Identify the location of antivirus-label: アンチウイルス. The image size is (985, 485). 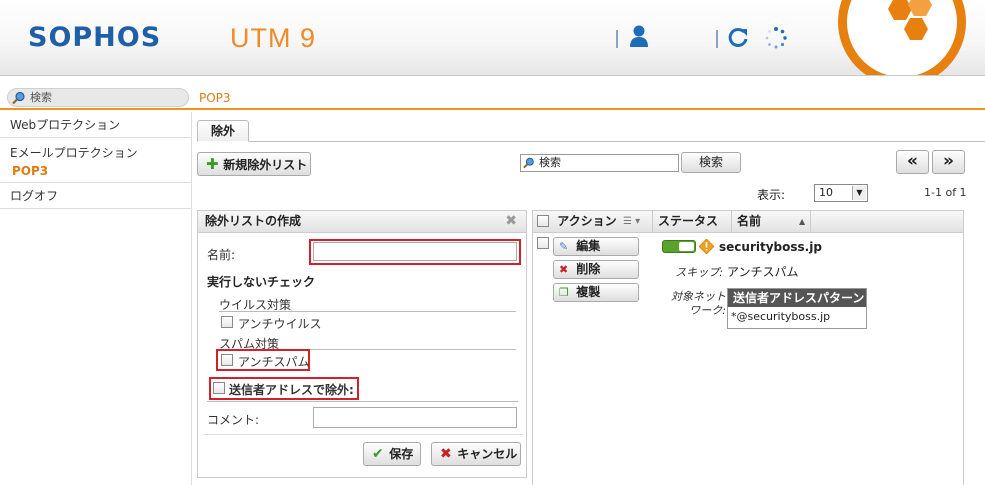
(280, 324).